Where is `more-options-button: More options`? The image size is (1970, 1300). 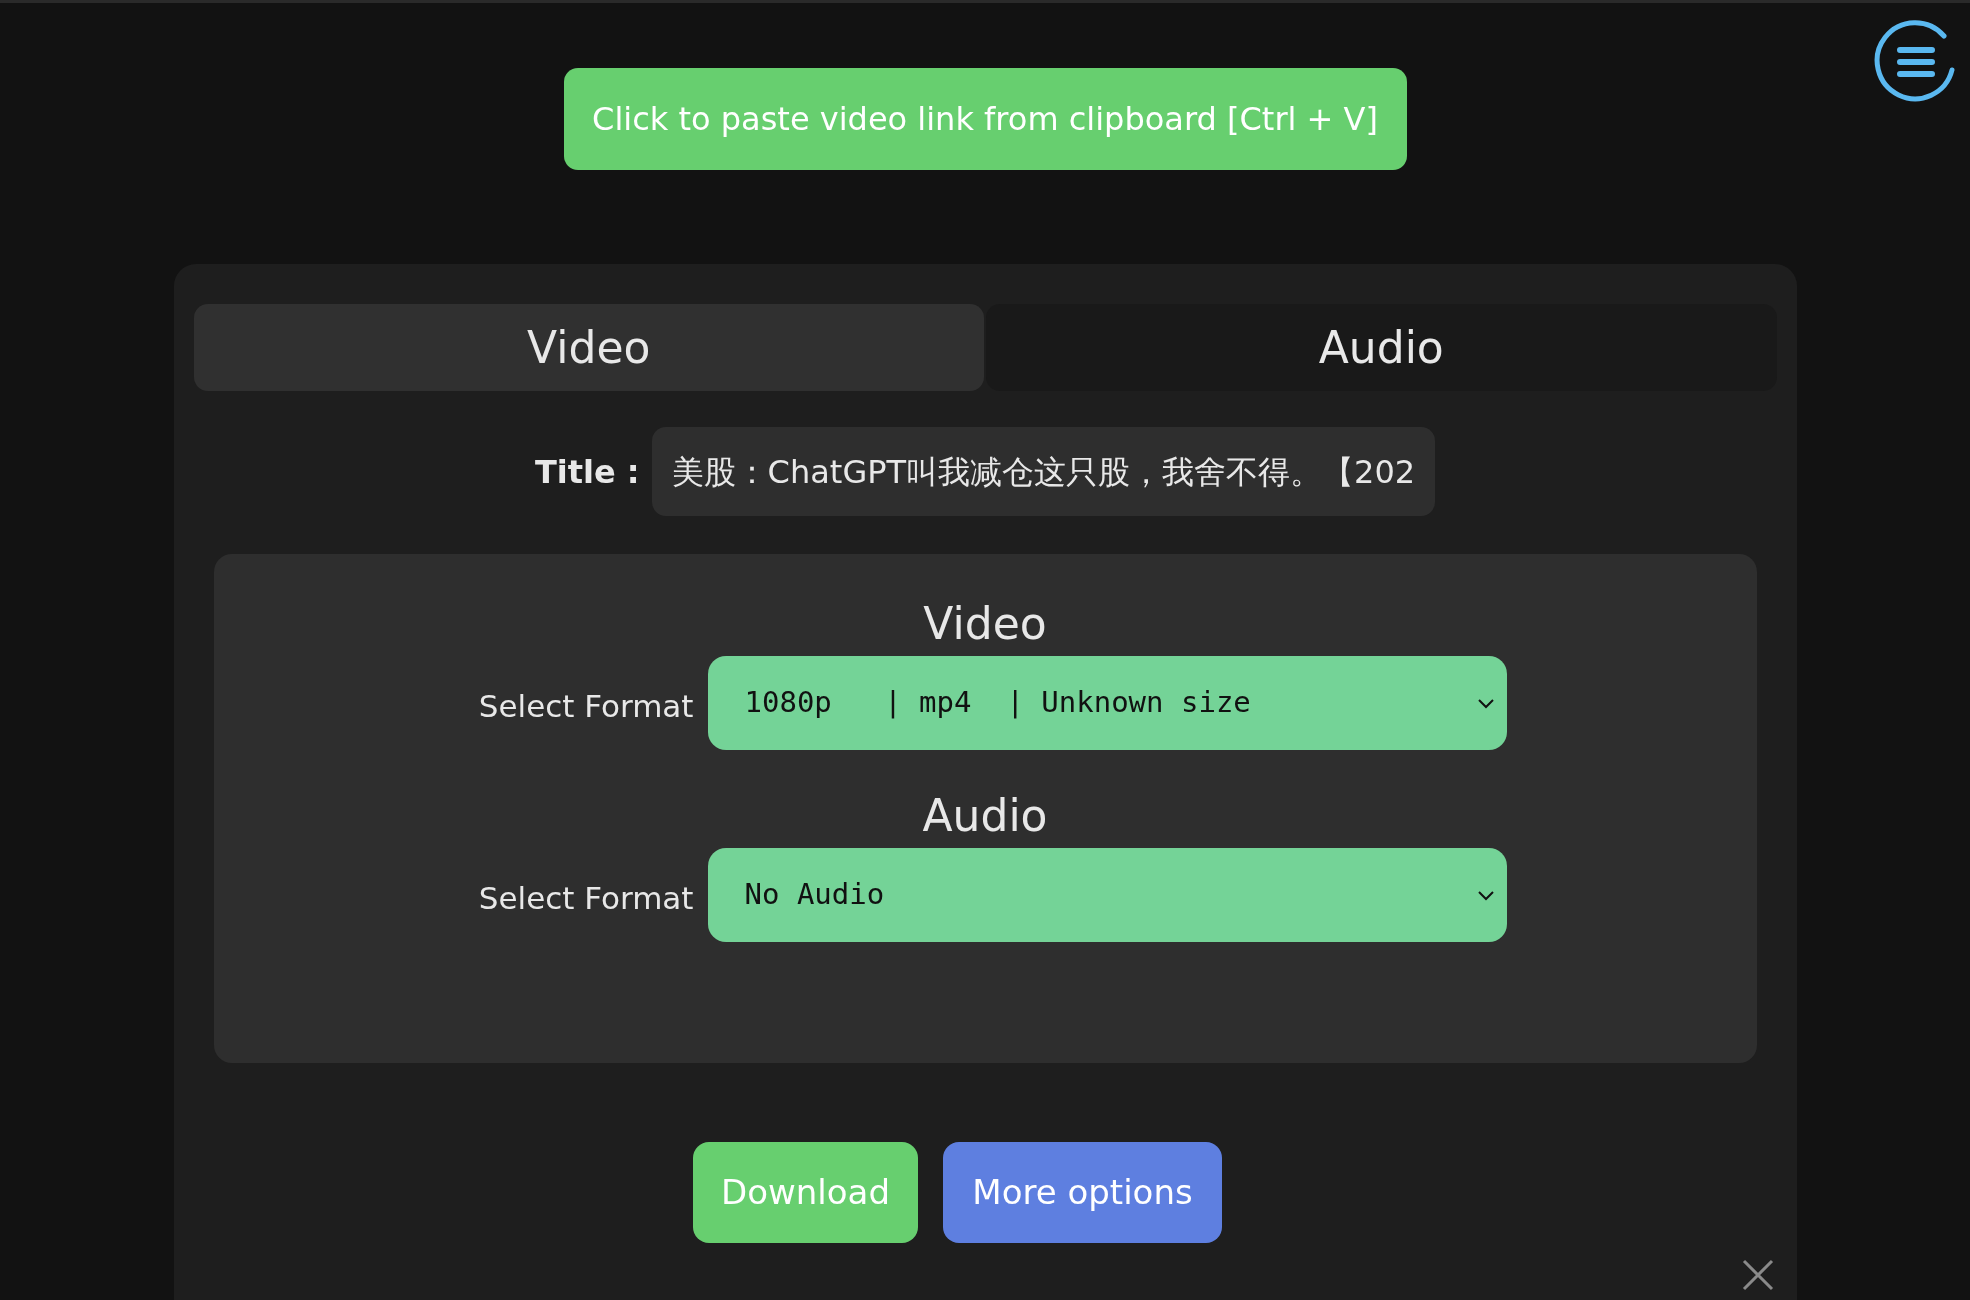 more-options-button: More options is located at coordinates (1082, 1192).